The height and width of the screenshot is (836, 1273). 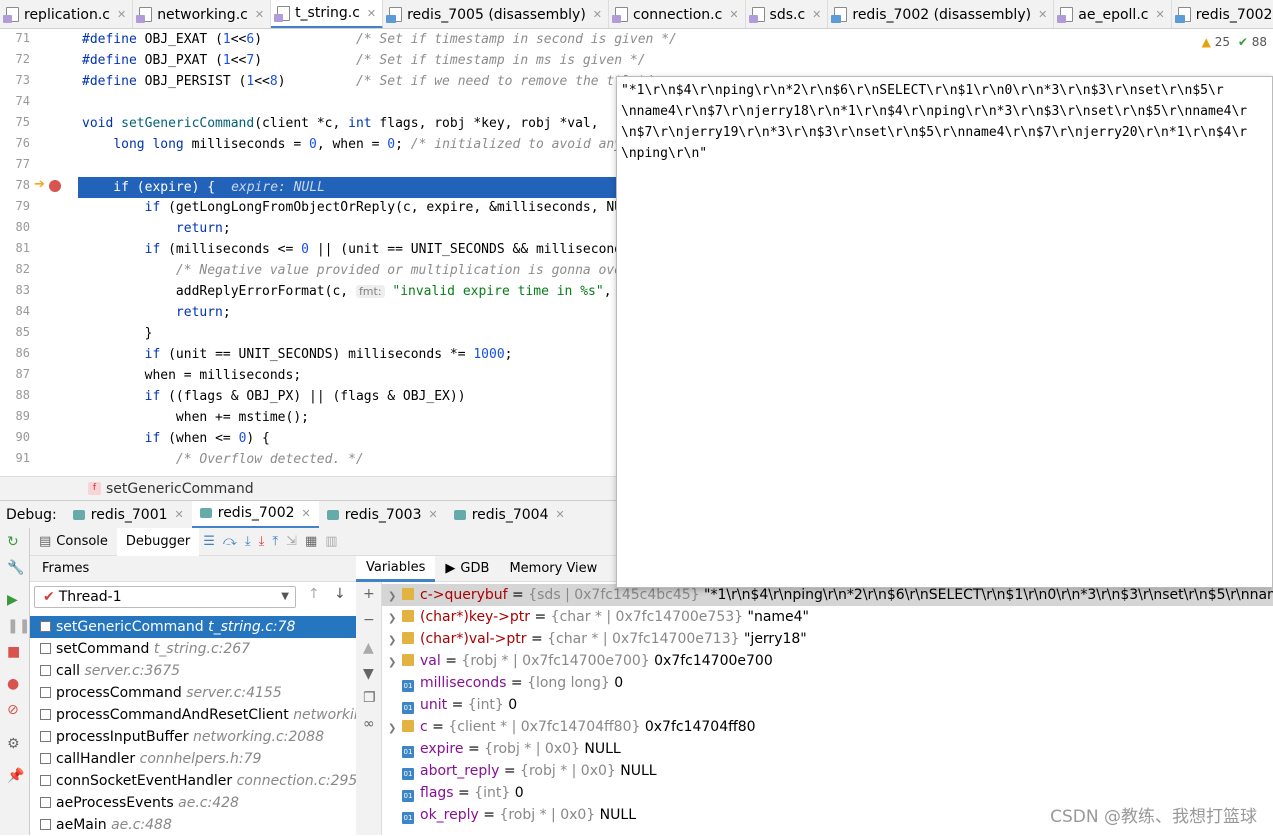 What do you see at coordinates (1112, 14) in the screenshot?
I see `tab-ae-epoll-c: ae_epoll.c✕` at bounding box center [1112, 14].